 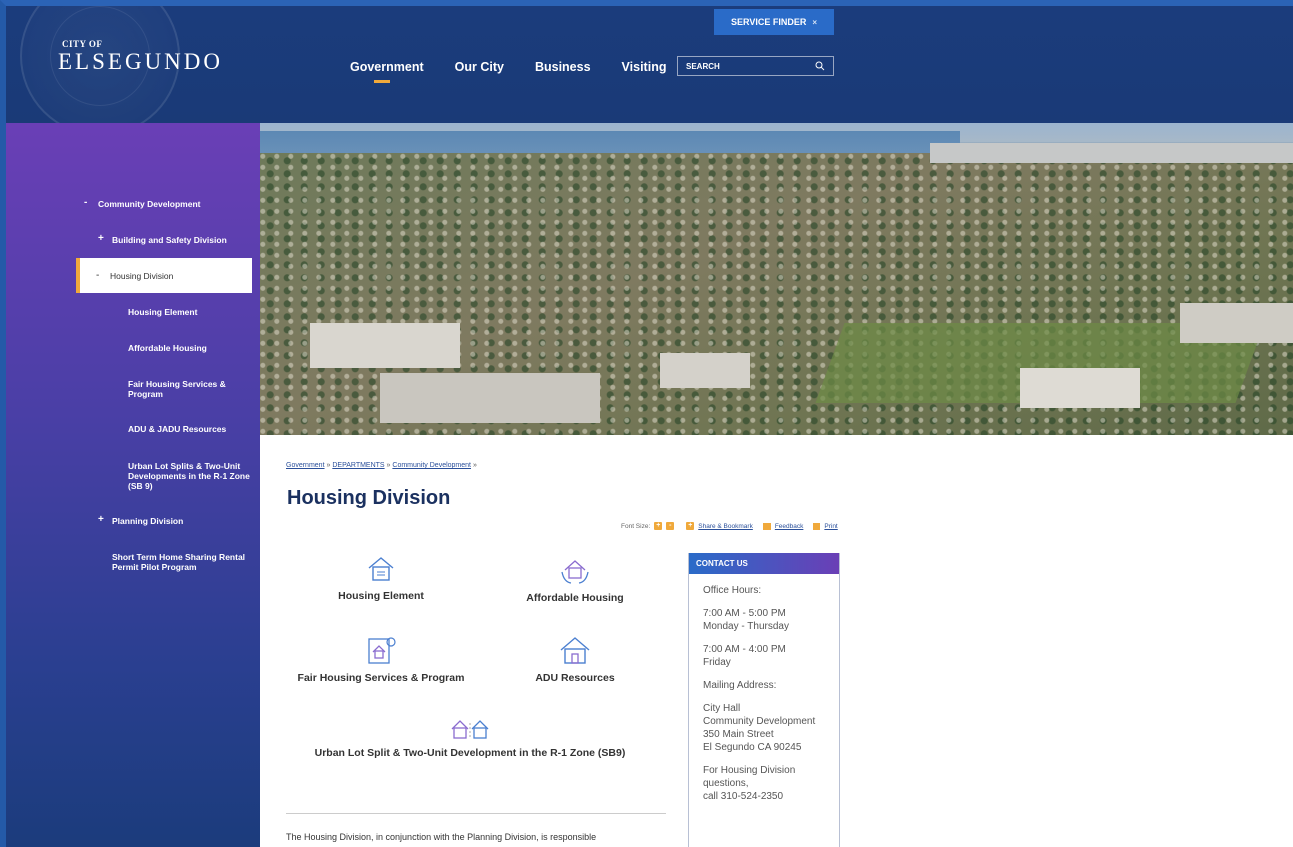 What do you see at coordinates (766, 526) in the screenshot?
I see `feedback-icon` at bounding box center [766, 526].